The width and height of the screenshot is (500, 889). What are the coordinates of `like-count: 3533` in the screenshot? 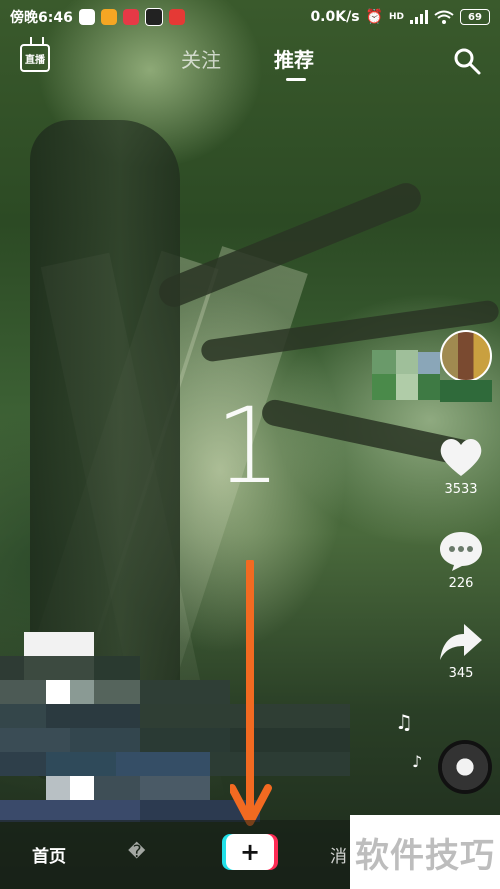 It's located at (461, 489).